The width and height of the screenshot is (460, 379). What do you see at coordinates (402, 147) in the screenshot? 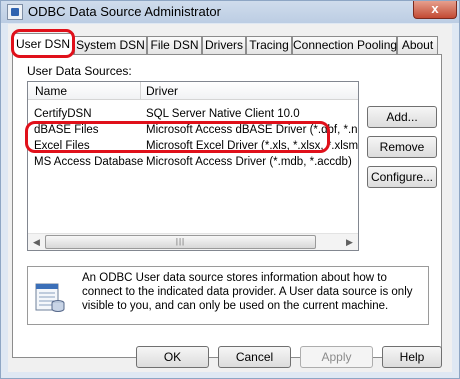
I see `remove-button: Remove` at bounding box center [402, 147].